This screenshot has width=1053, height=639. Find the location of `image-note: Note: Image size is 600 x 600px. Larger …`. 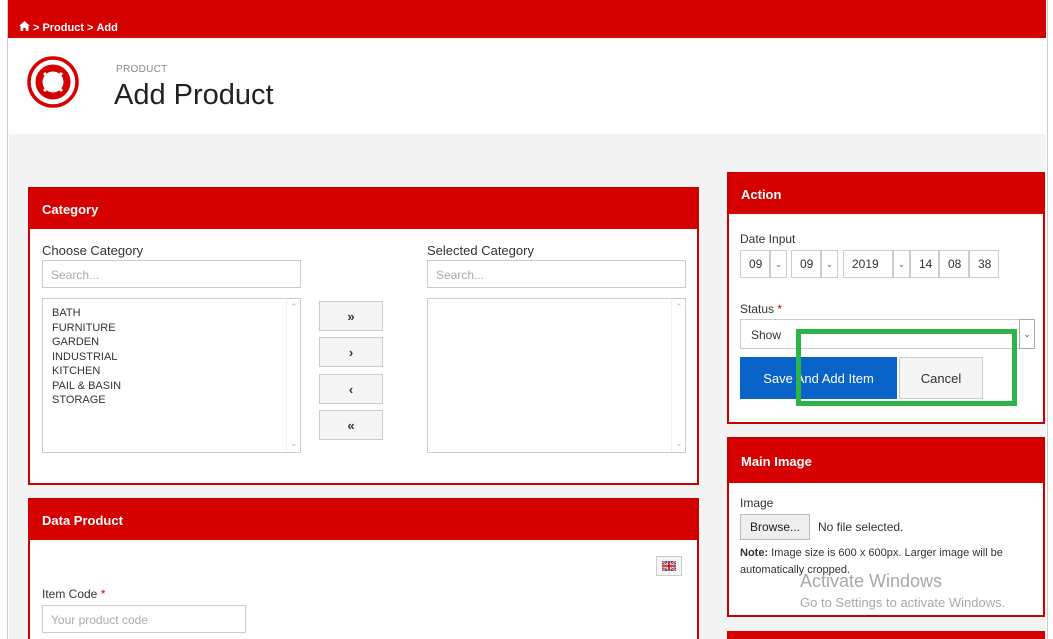

image-note: Note: Image size is 600 x 600px. Larger … is located at coordinates (885, 562).